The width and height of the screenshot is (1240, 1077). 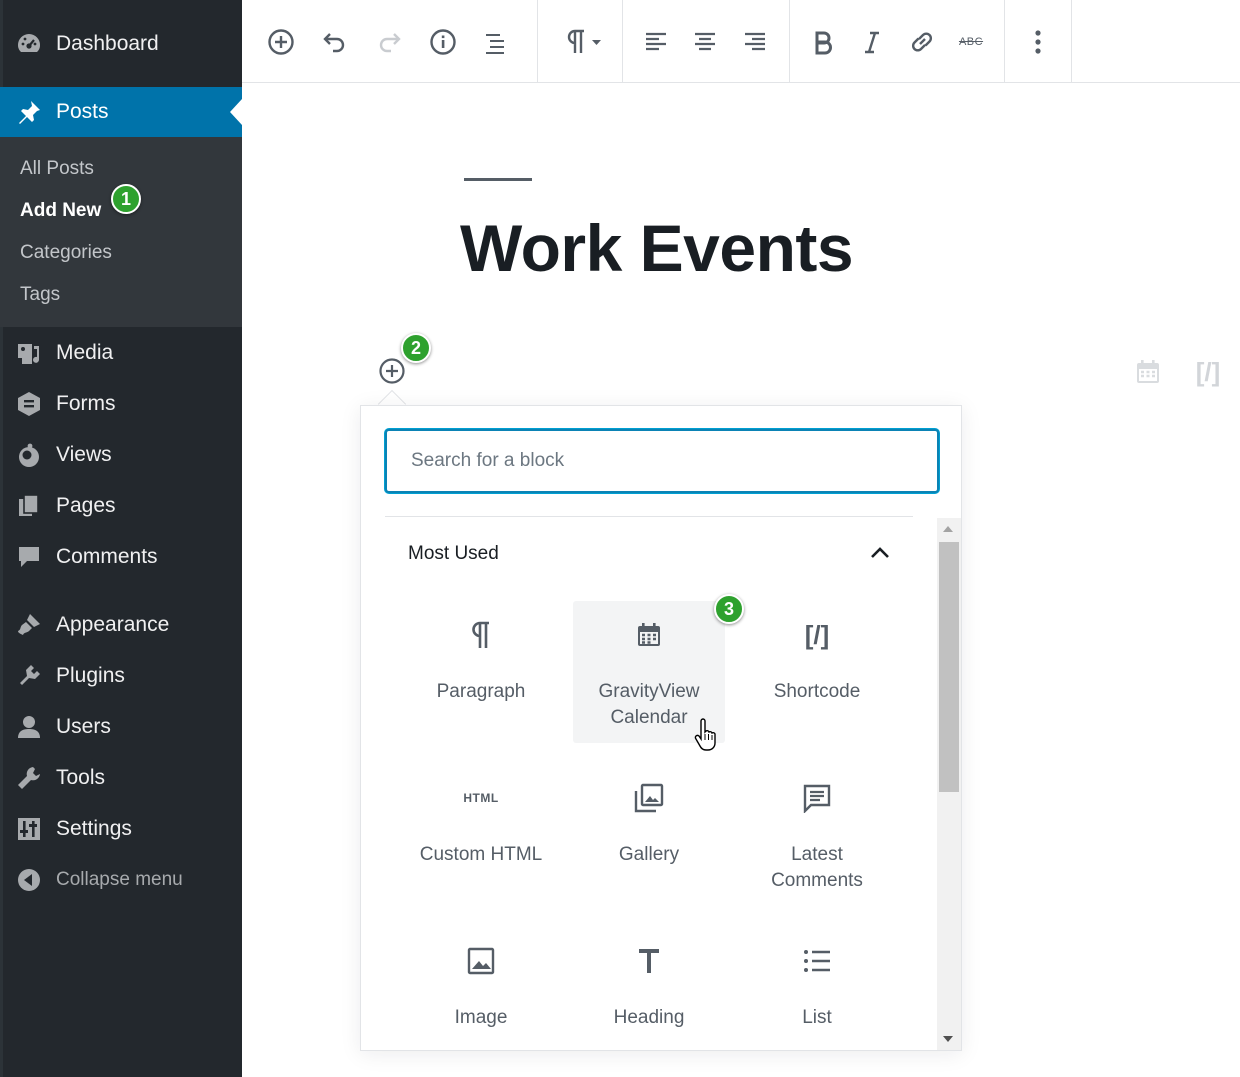 What do you see at coordinates (649, 516) in the screenshot?
I see `panel-divider` at bounding box center [649, 516].